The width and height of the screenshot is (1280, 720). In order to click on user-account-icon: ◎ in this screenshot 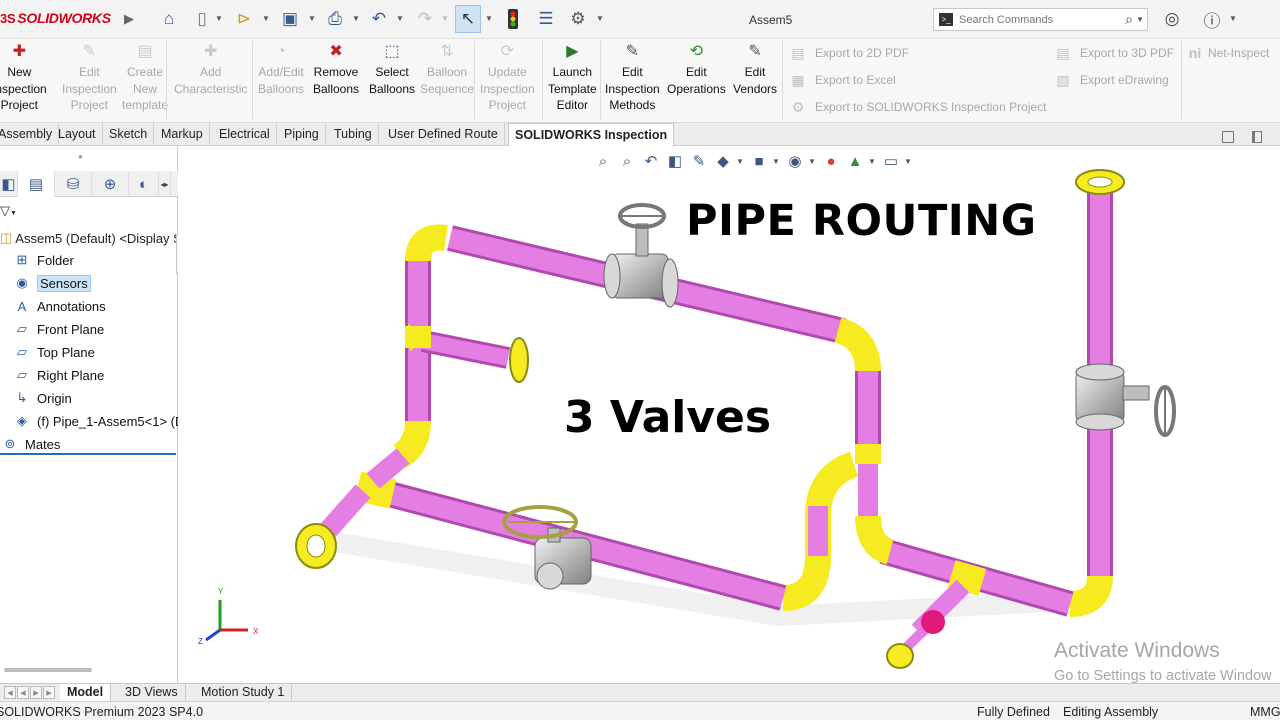, I will do `click(1172, 19)`.